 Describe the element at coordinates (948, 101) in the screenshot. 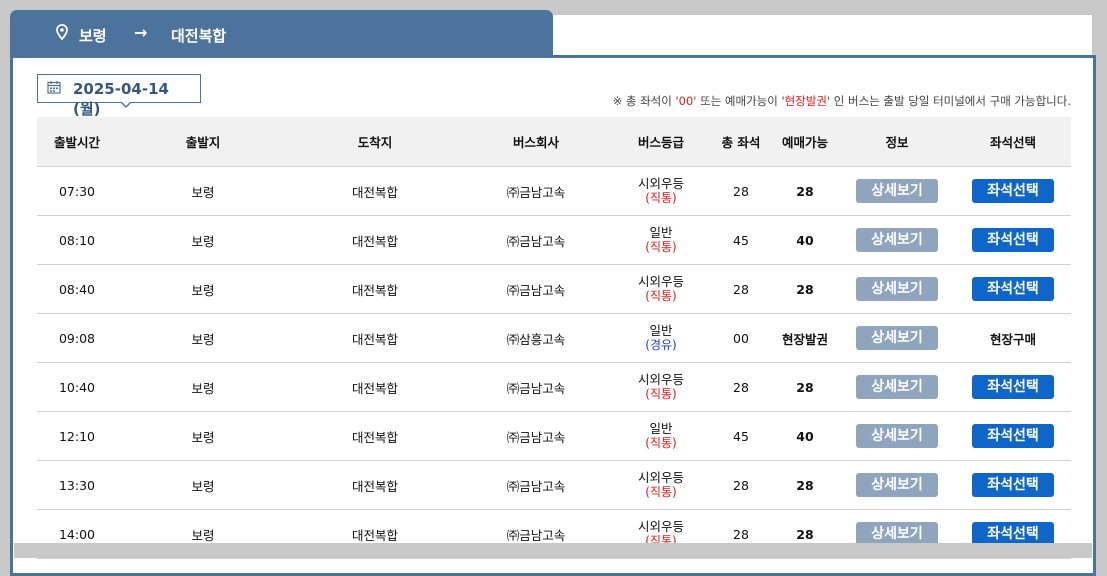

I see `notice-text: ' 인 버스는 출발 당일 터미널에서 구매 가능합니다.` at that location.